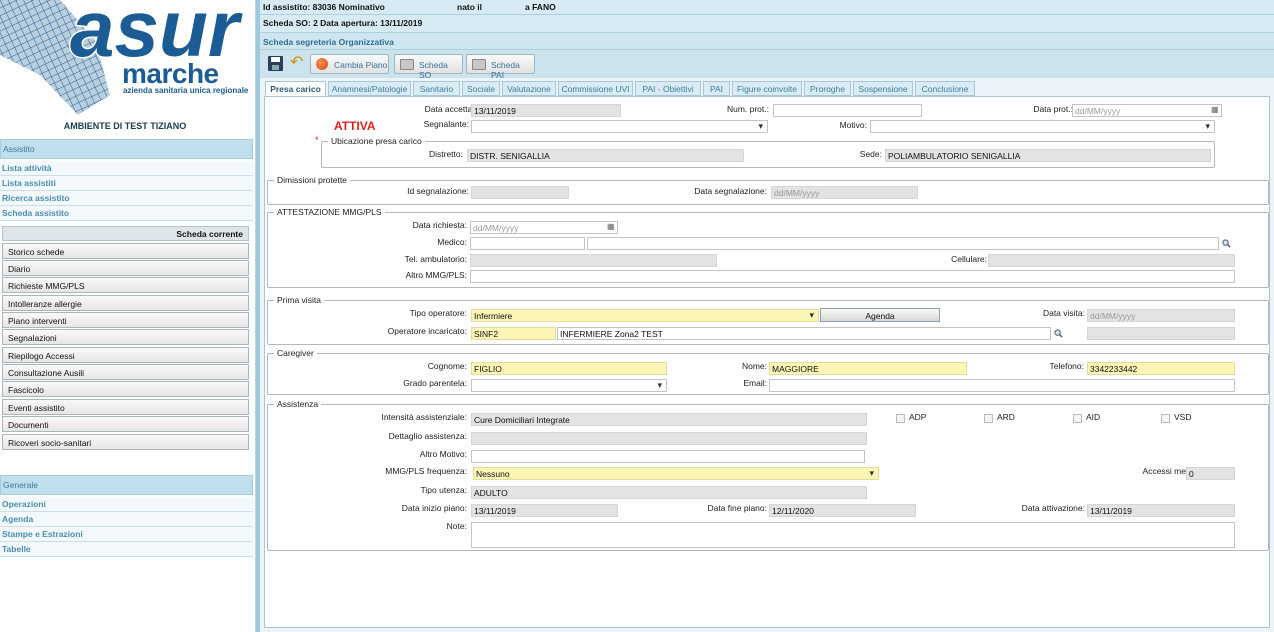 This screenshot has height=632, width=1274. What do you see at coordinates (125, 337) in the screenshot?
I see `segnalazioni-button: Segnalazioni` at bounding box center [125, 337].